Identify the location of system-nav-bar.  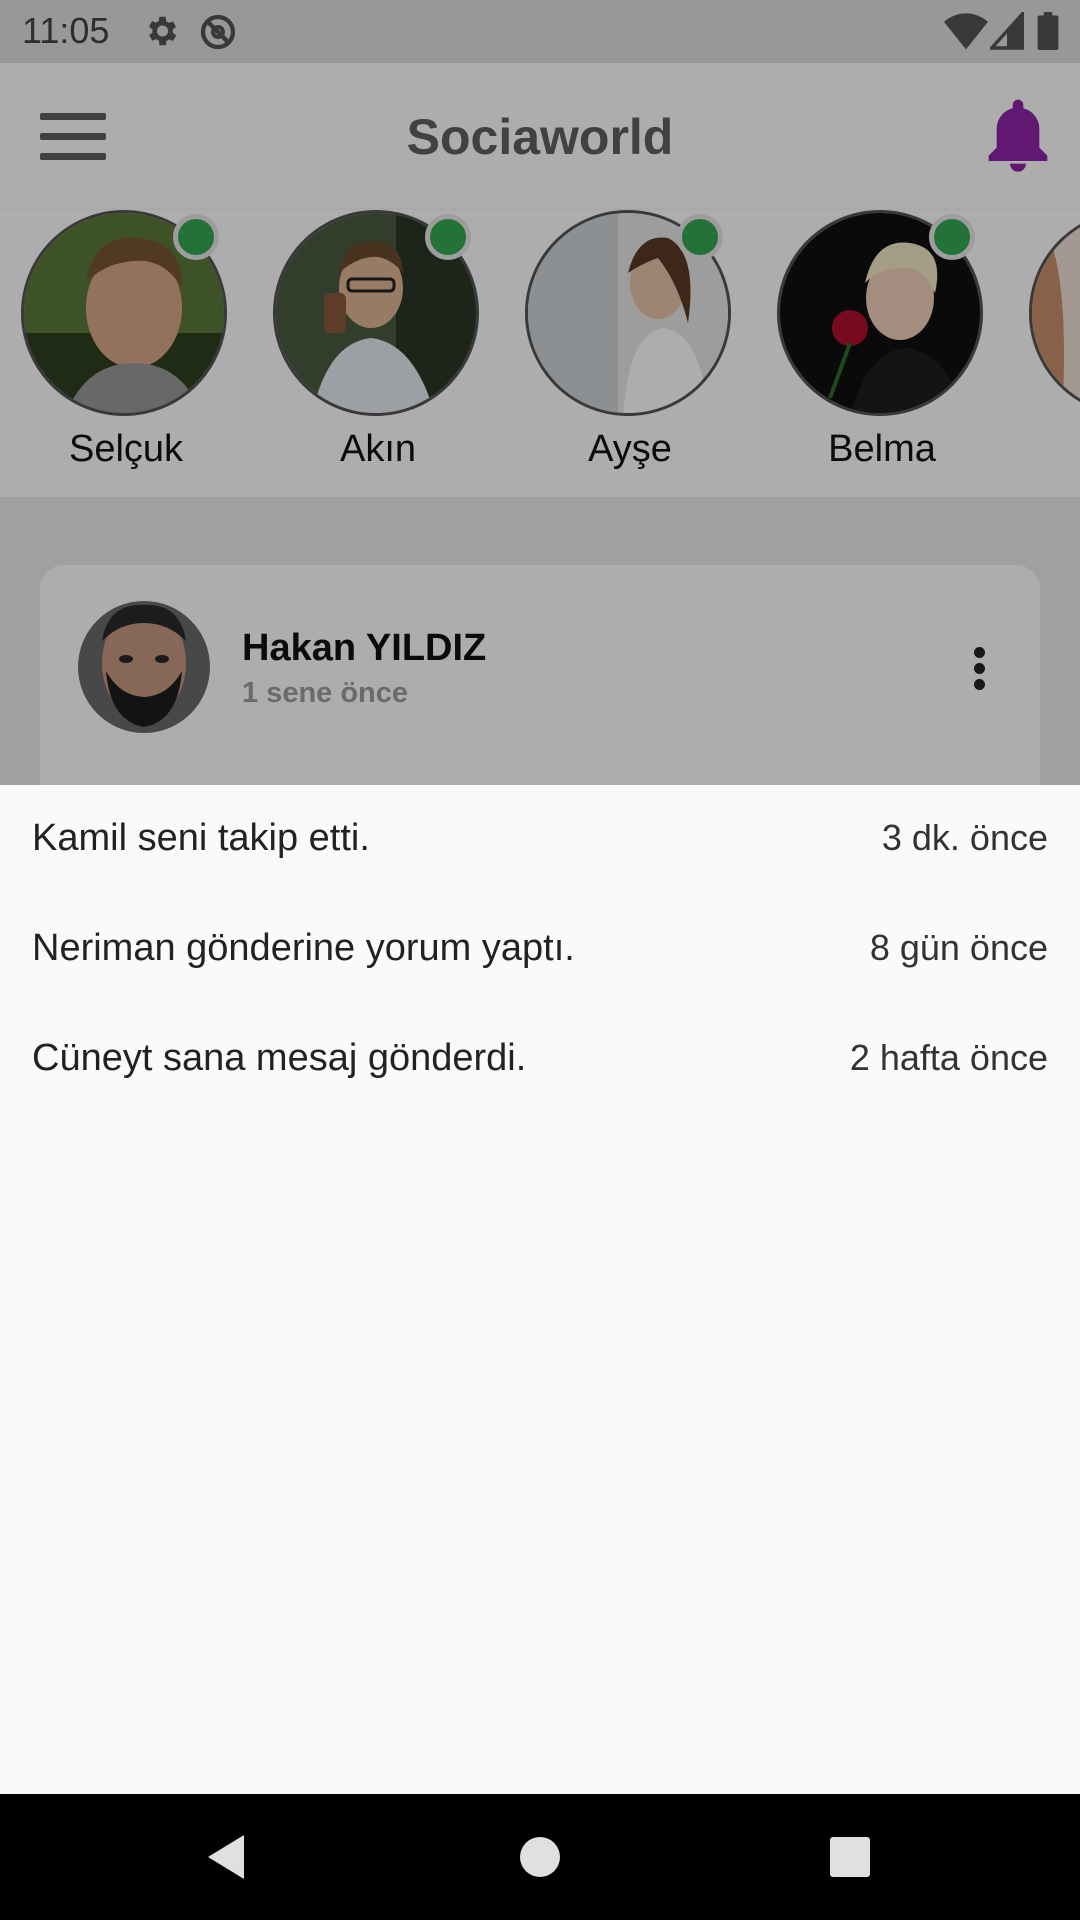
(540, 1857).